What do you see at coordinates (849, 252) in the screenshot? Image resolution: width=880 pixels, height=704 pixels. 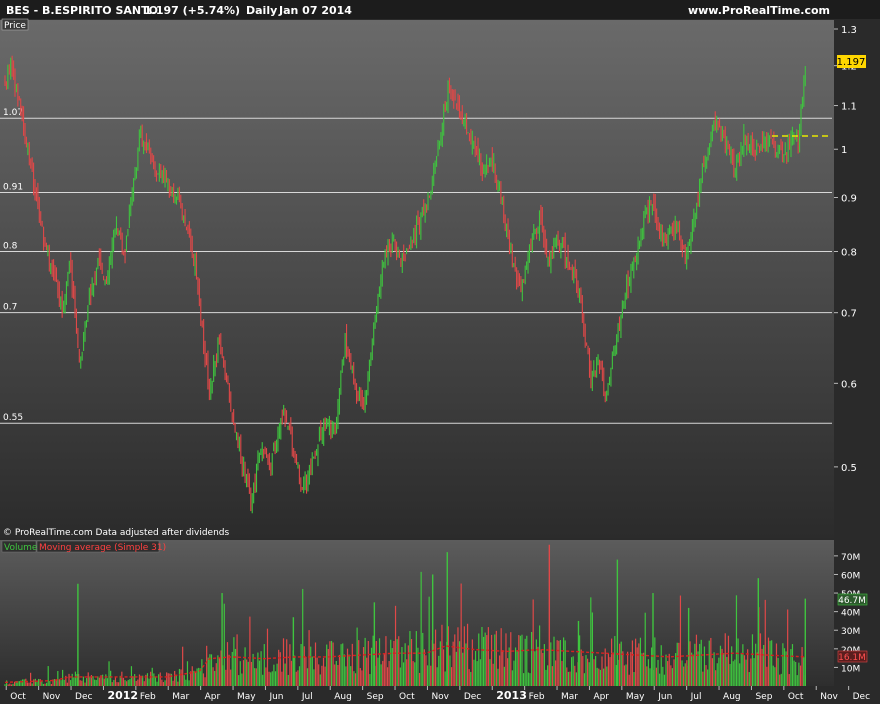 I see `price-tick-label: 0.8` at bounding box center [849, 252].